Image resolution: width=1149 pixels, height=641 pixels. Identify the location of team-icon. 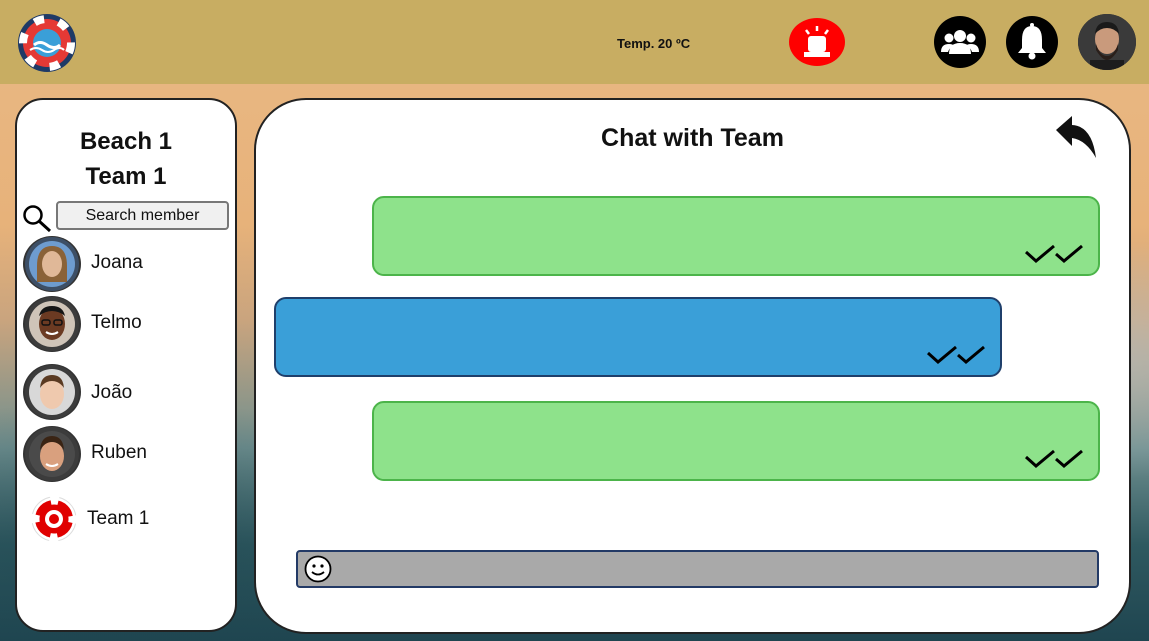
(960, 42).